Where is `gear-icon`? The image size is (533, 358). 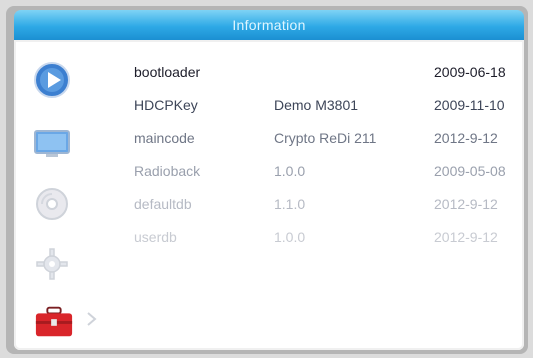
gear-icon is located at coordinates (52, 264).